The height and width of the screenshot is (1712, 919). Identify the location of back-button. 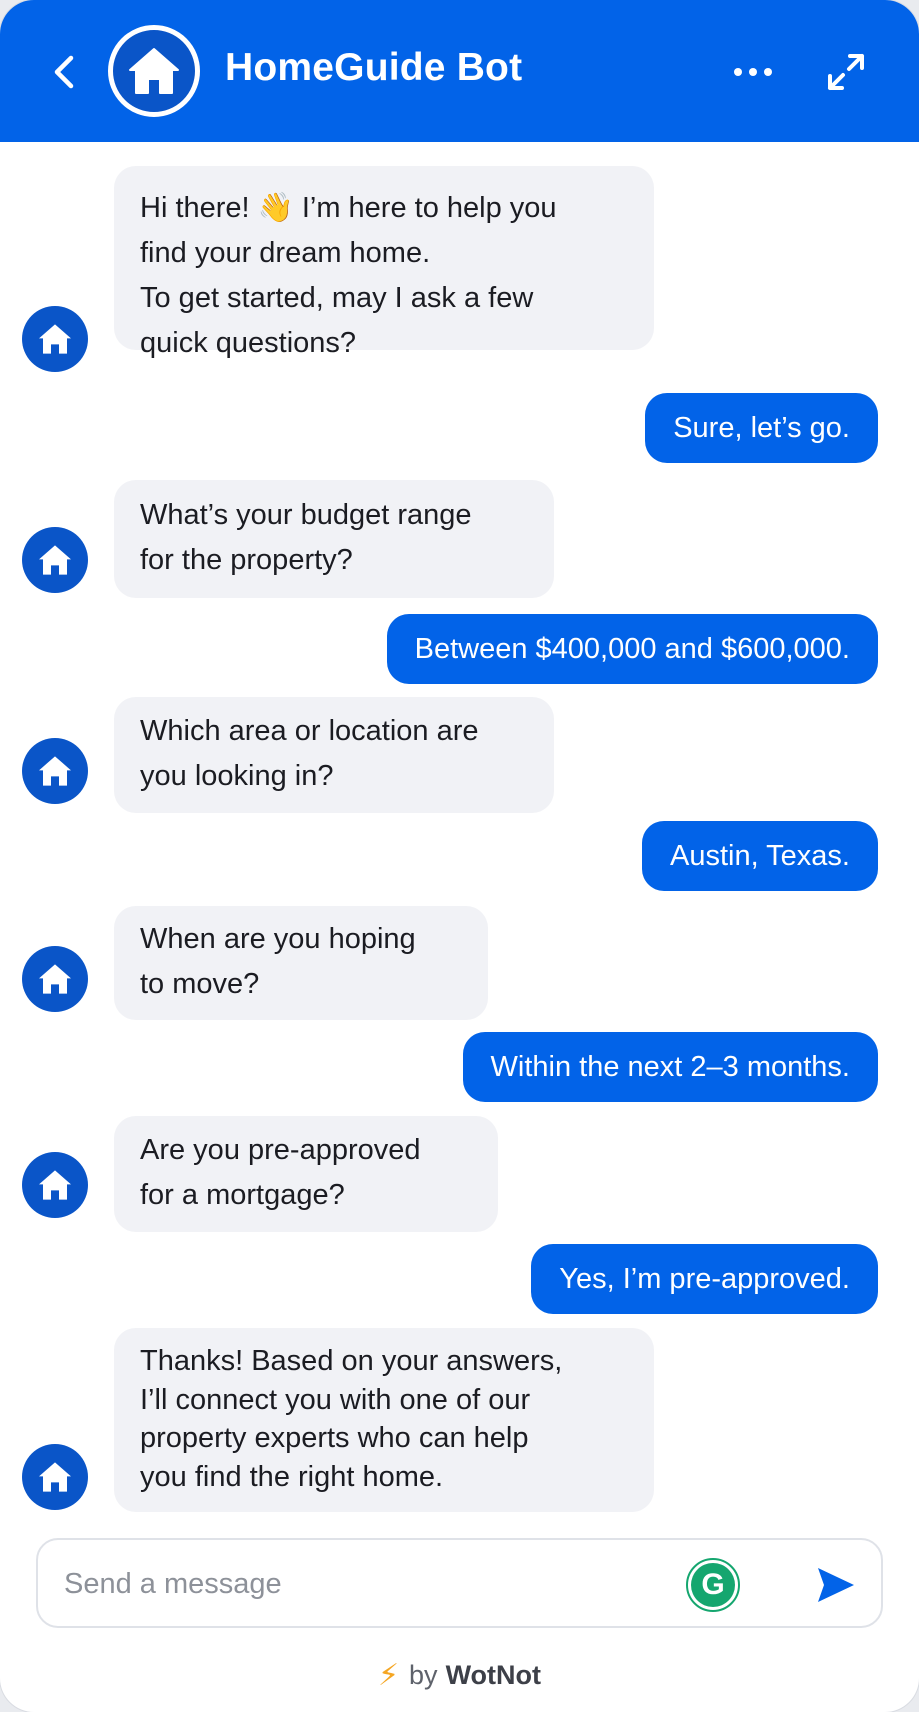
(64, 72).